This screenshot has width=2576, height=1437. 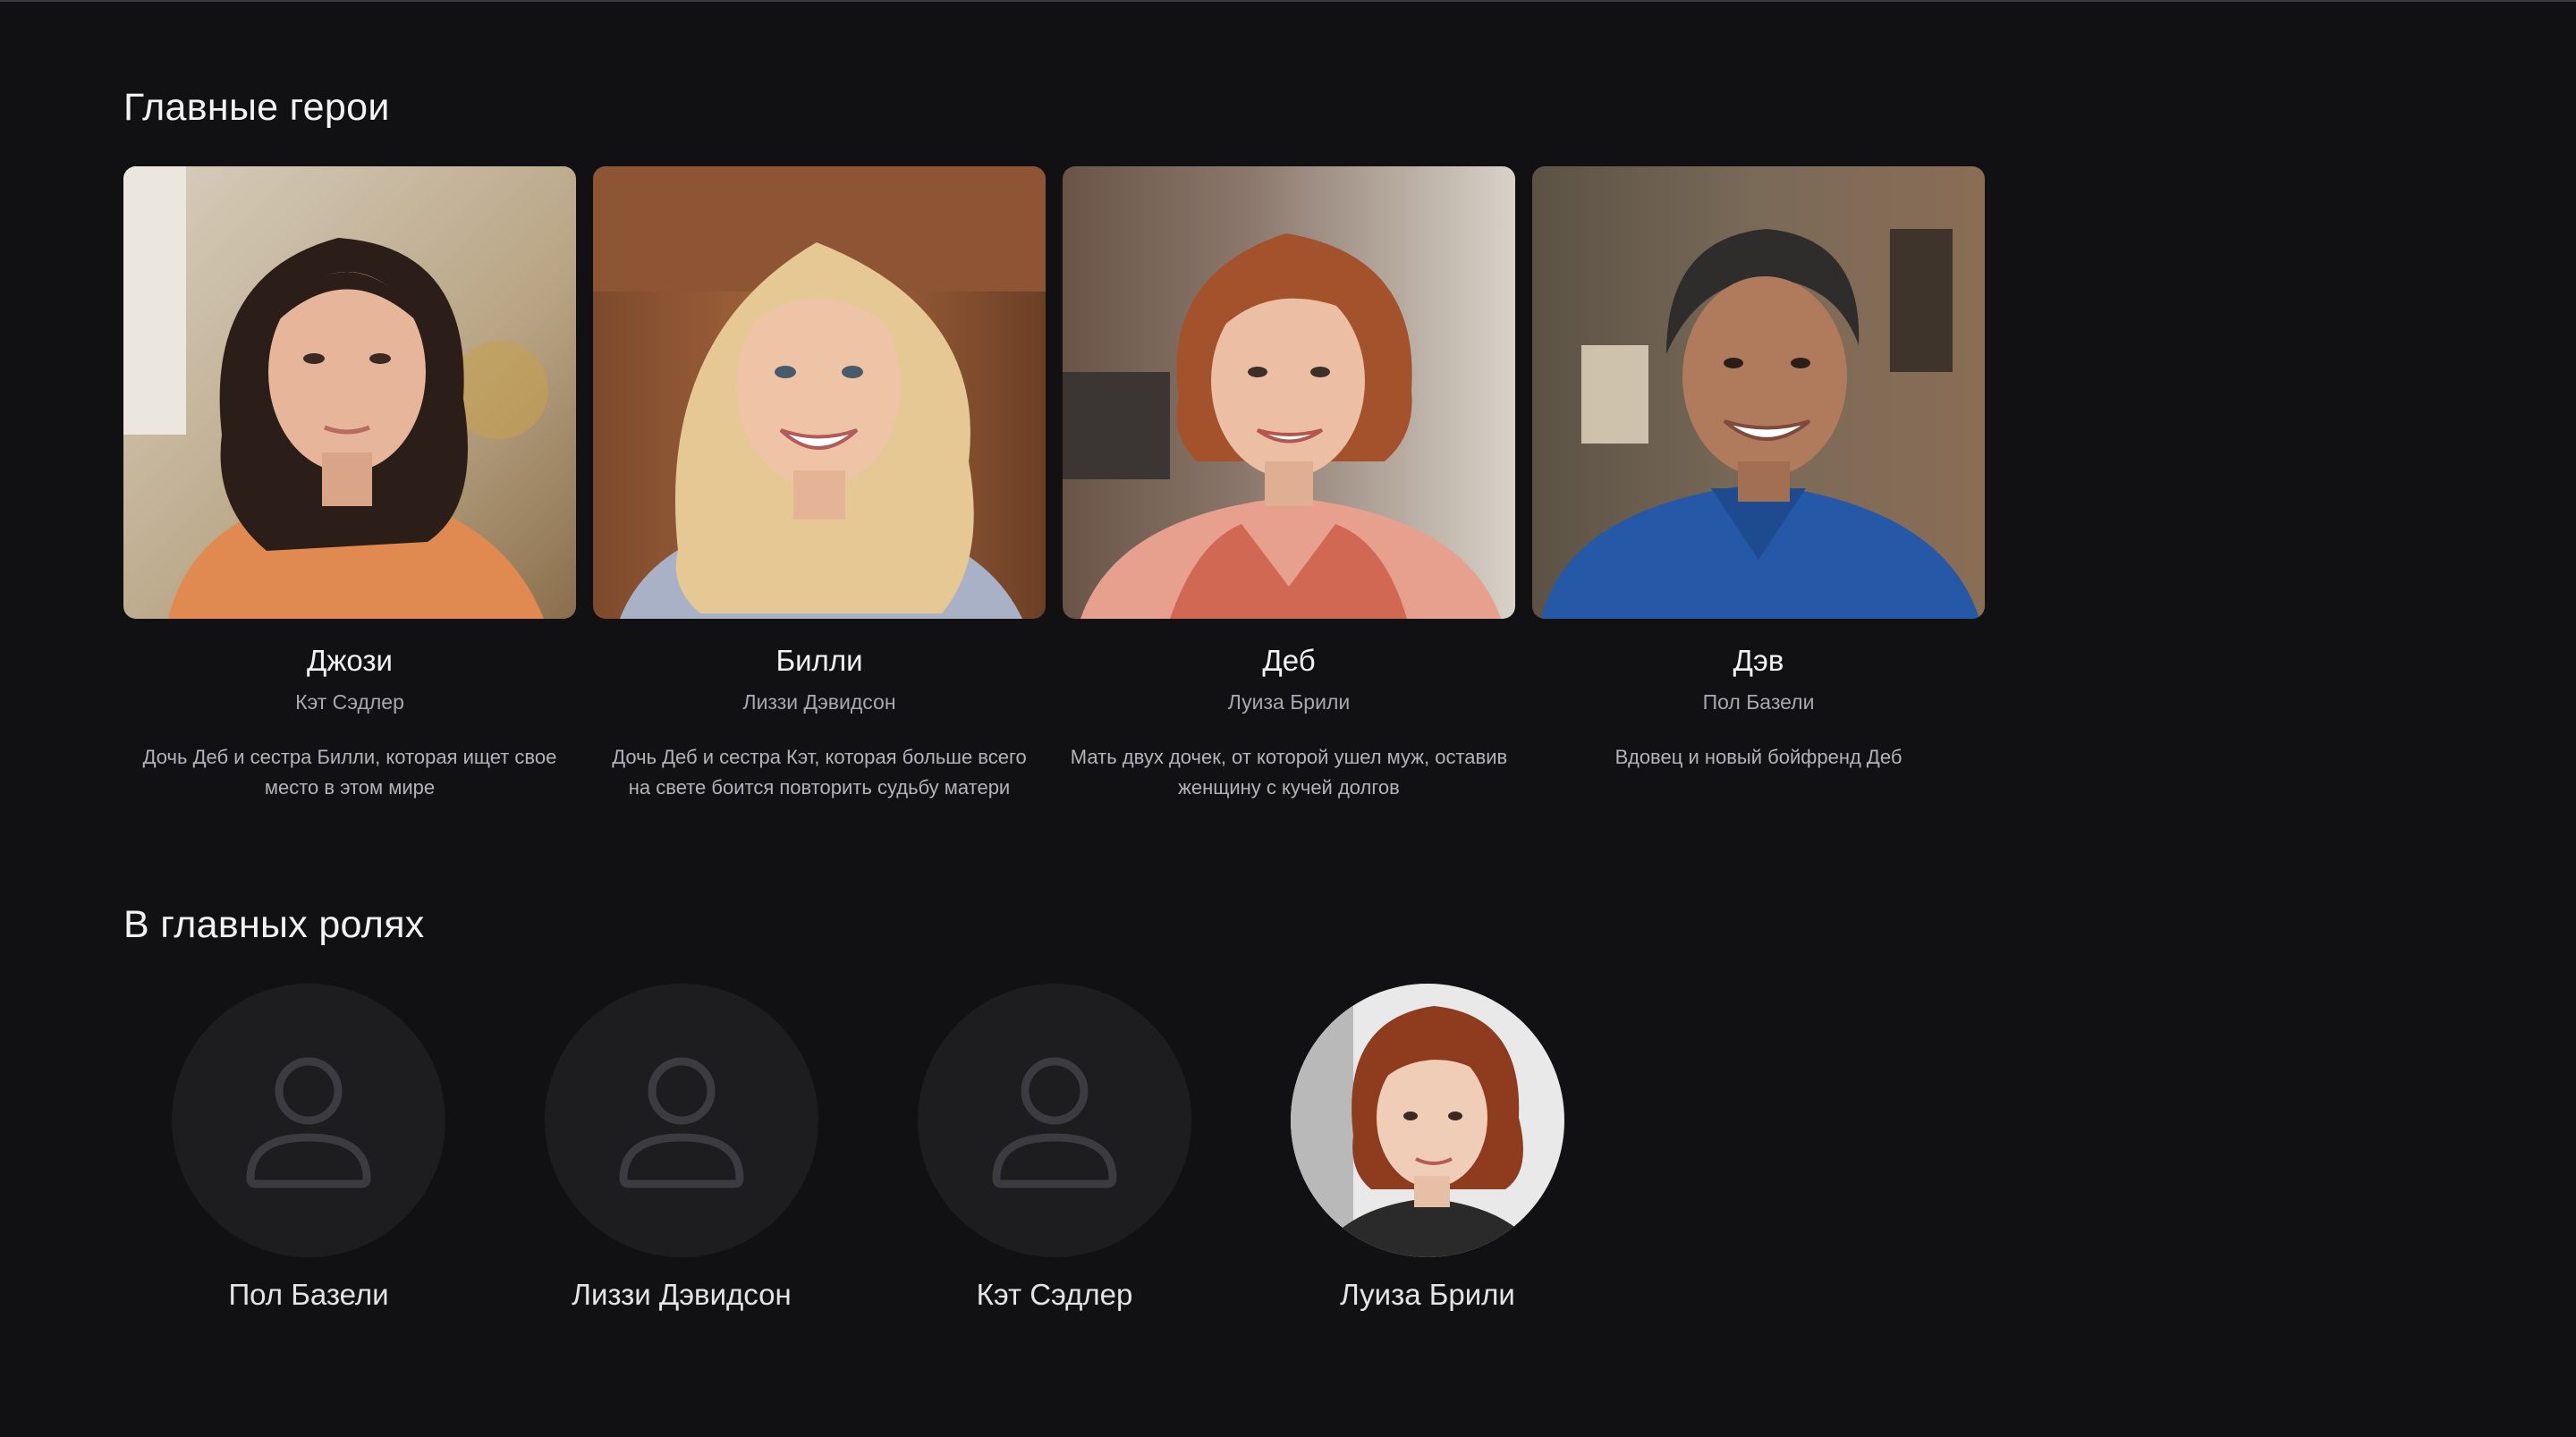 I want to click on hero-name: Билли, so click(x=819, y=661).